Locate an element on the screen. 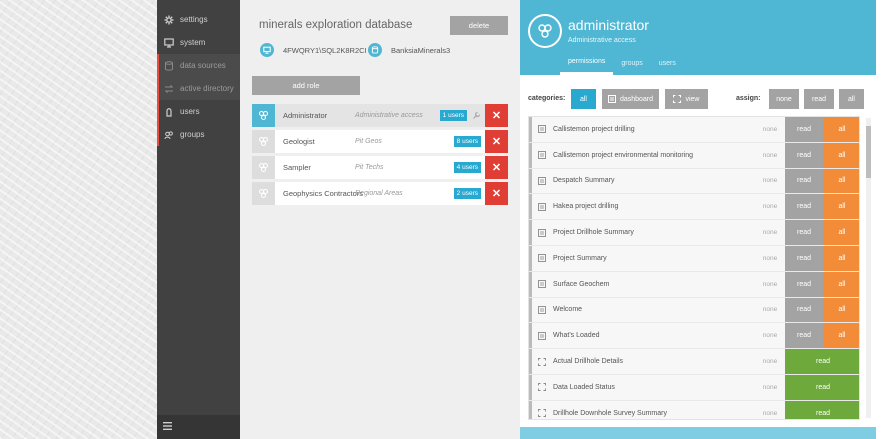 The image size is (883, 439). server-name: 4FWQRY1\SQL2K8R2CI is located at coordinates (325, 50).